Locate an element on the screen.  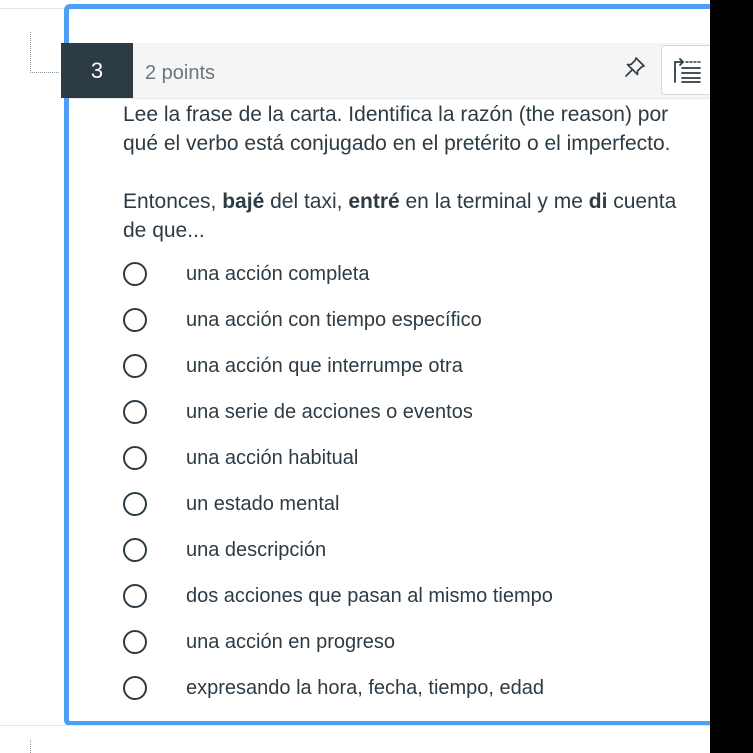
answer-option: una acción habitual is located at coordinates (423, 458).